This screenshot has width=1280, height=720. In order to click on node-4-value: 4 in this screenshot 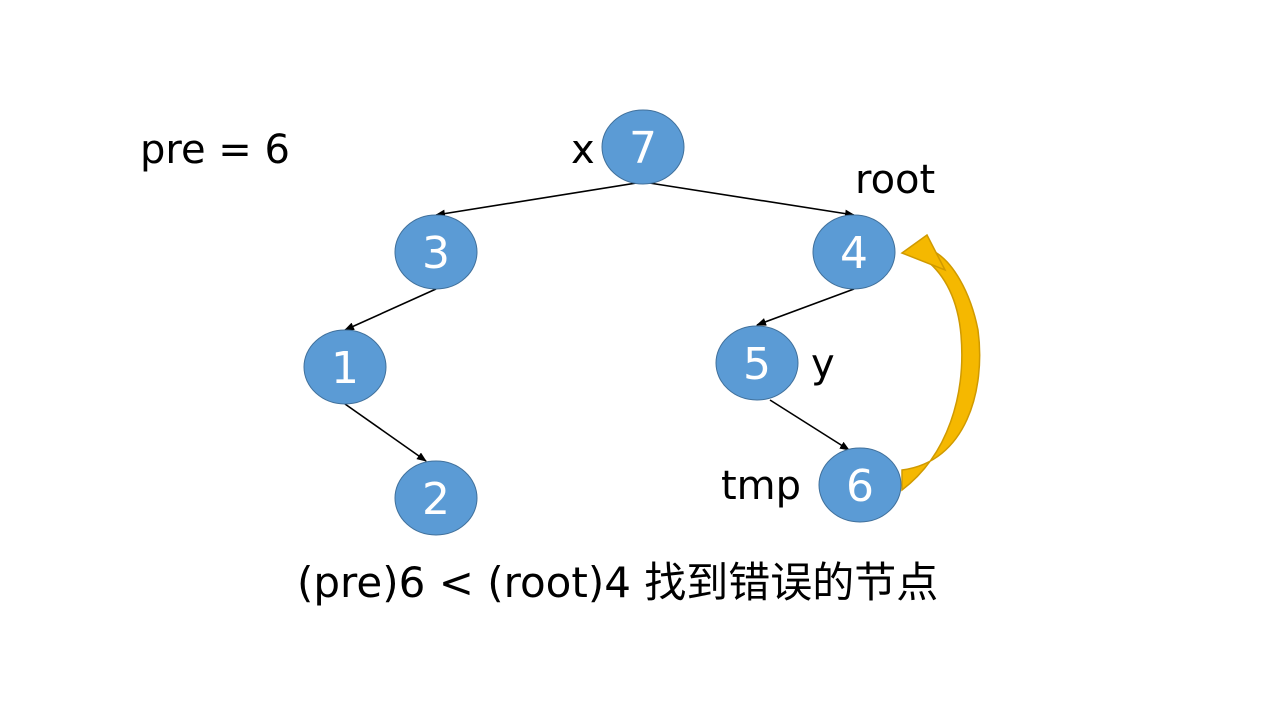, I will do `click(854, 253)`.